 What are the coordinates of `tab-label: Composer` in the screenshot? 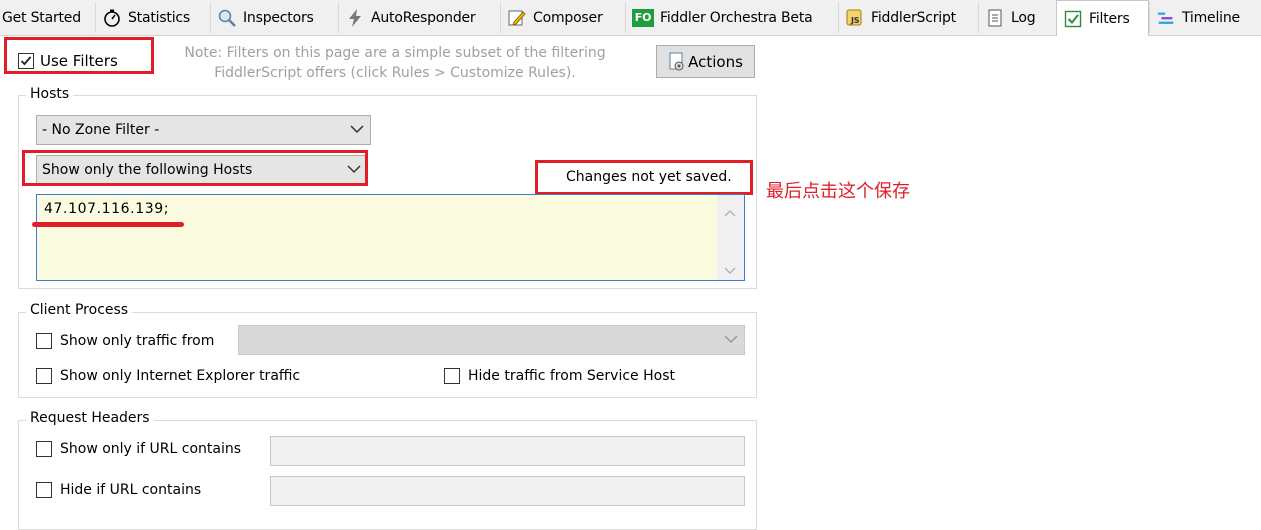 It's located at (568, 17).